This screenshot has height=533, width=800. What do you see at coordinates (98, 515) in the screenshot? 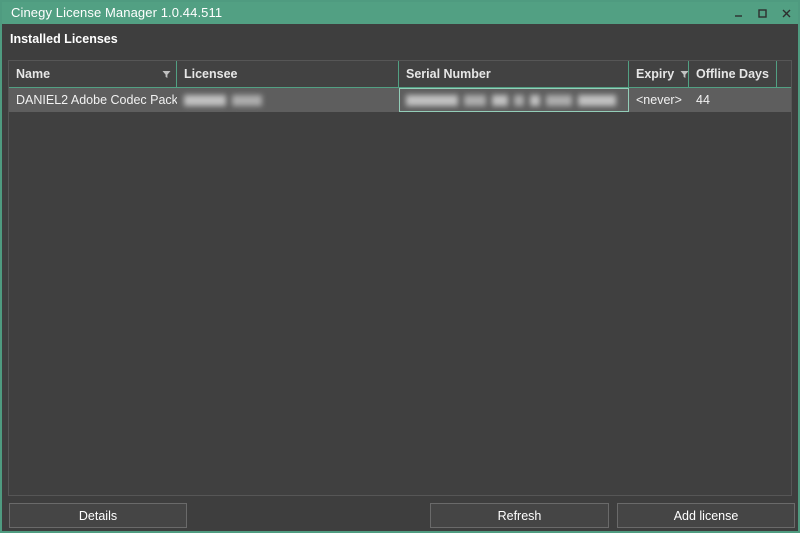
I see `details-button: Details` at bounding box center [98, 515].